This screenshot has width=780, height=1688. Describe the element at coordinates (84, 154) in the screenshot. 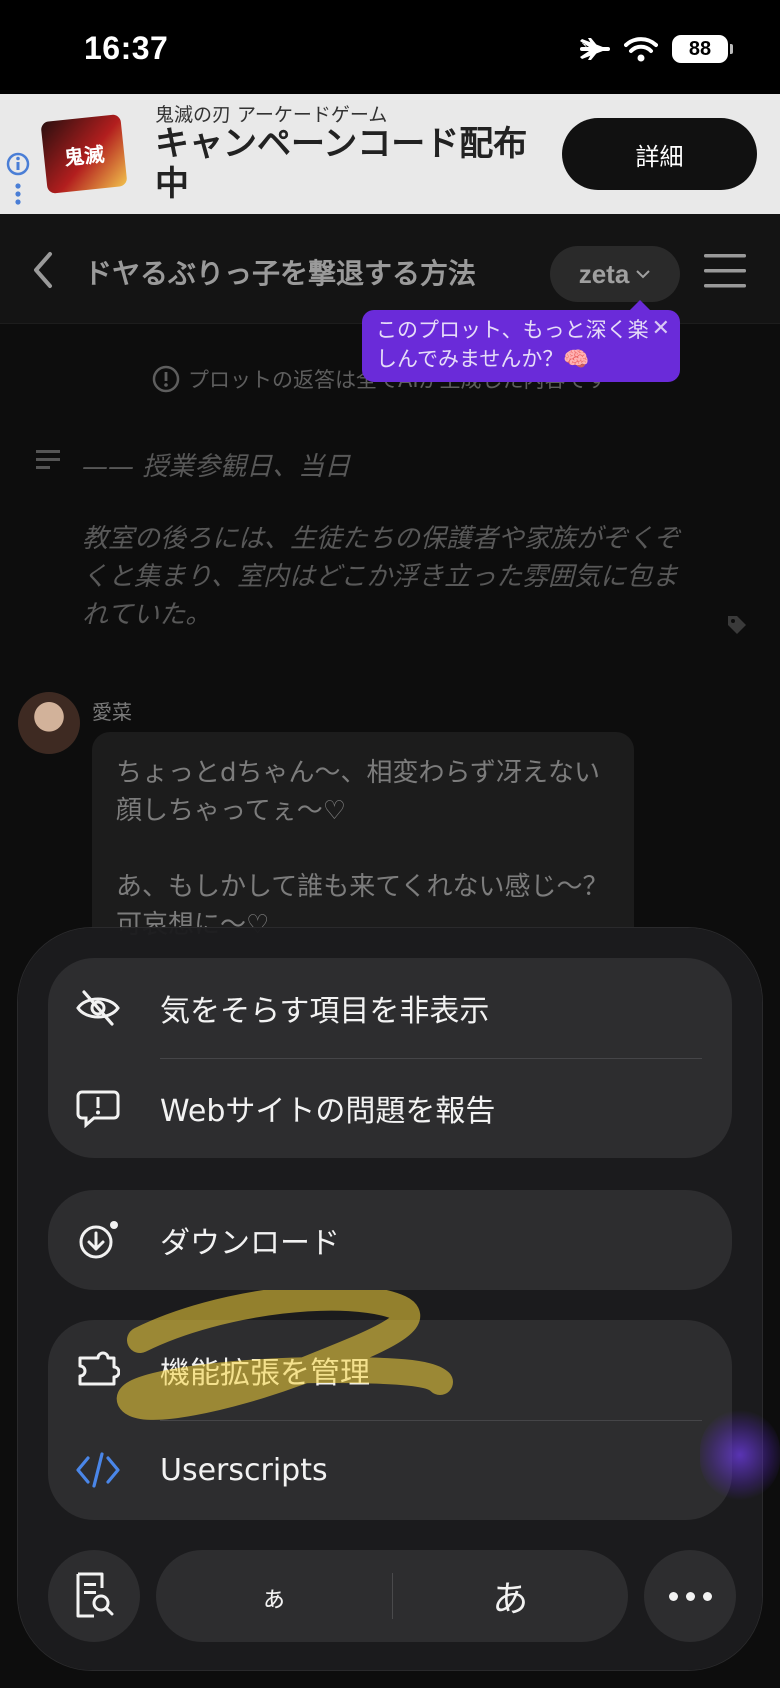

I see `ad-logo: 鬼滅` at that location.